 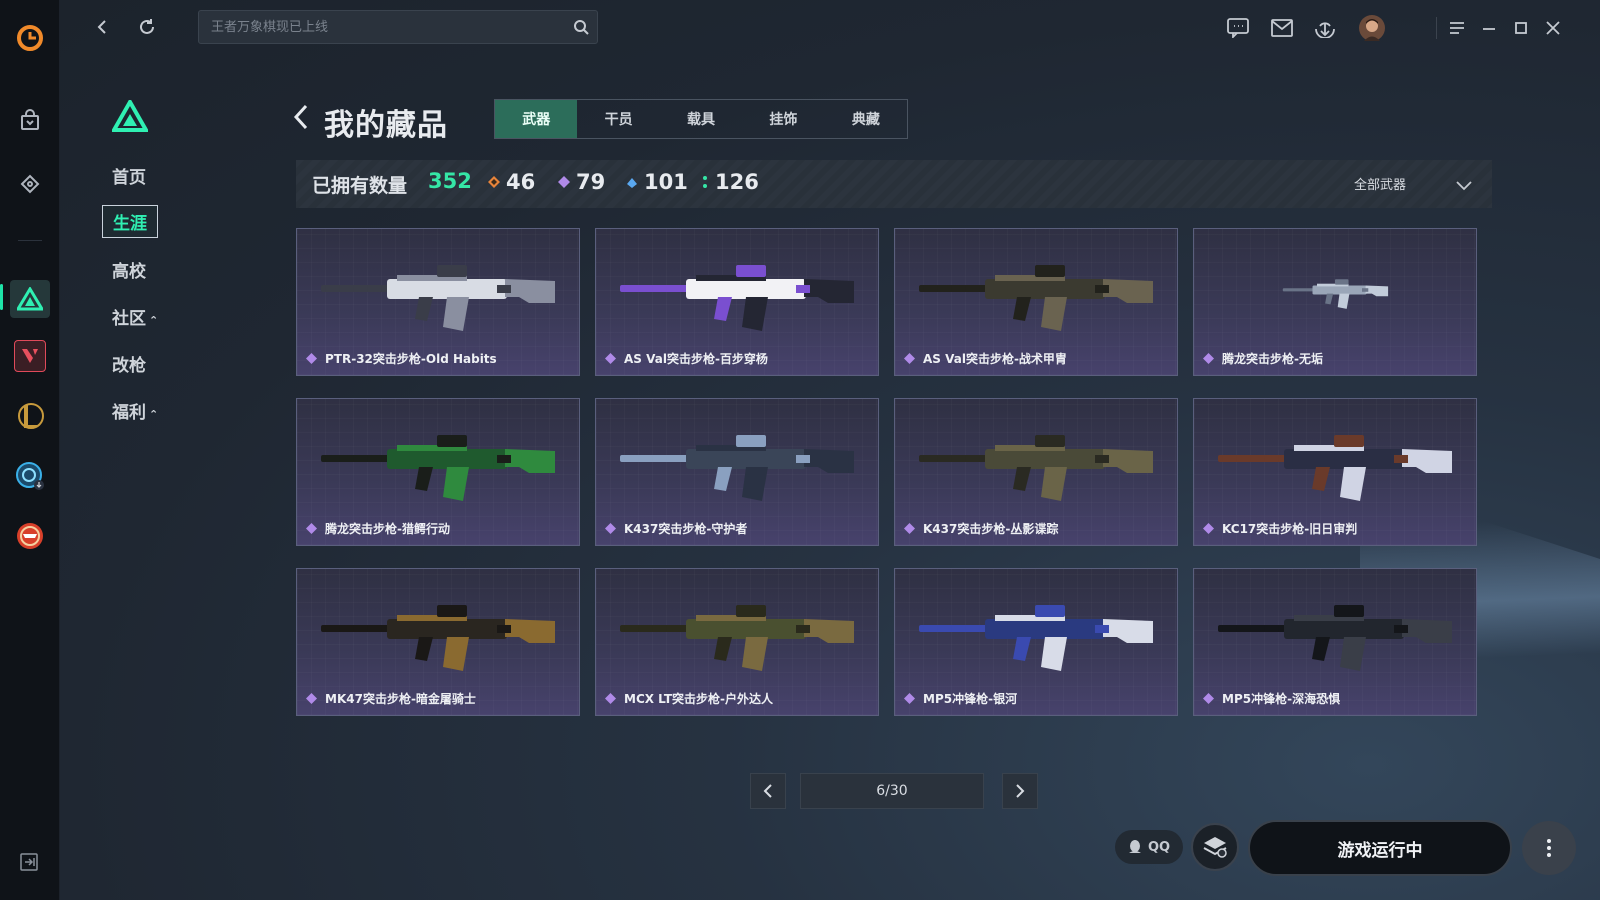 What do you see at coordinates (387, 529) in the screenshot?
I see `weapon-name: 腾龙突击步枪-猎鳄行动` at bounding box center [387, 529].